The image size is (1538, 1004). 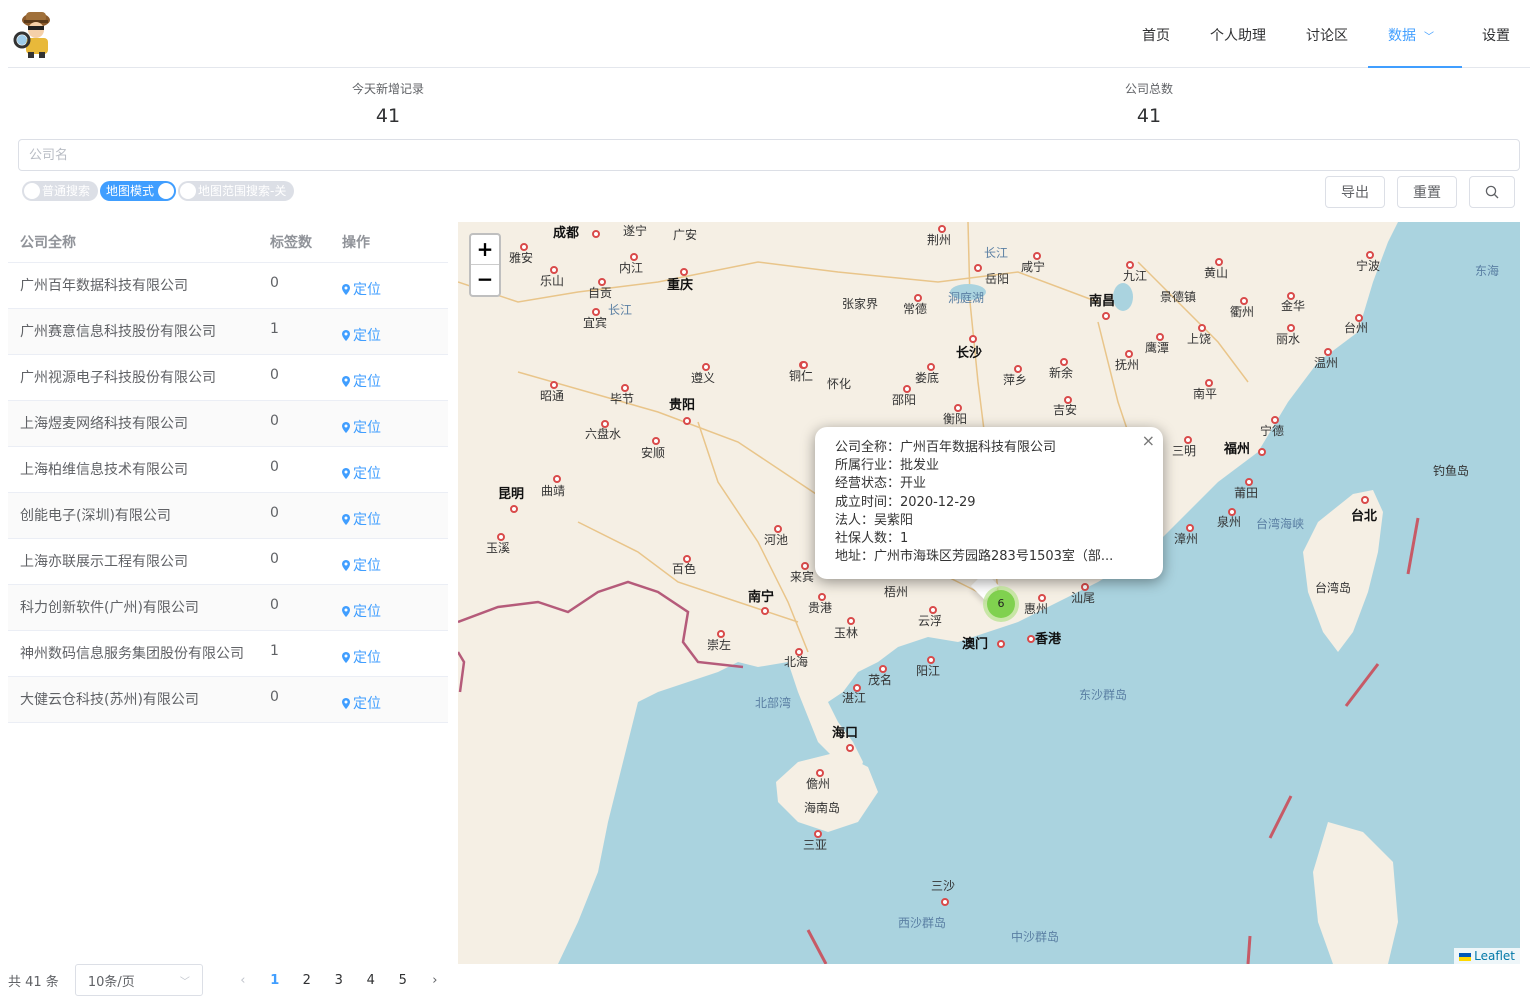 I want to click on map-attribution: Leaflet, so click(x=1487, y=956).